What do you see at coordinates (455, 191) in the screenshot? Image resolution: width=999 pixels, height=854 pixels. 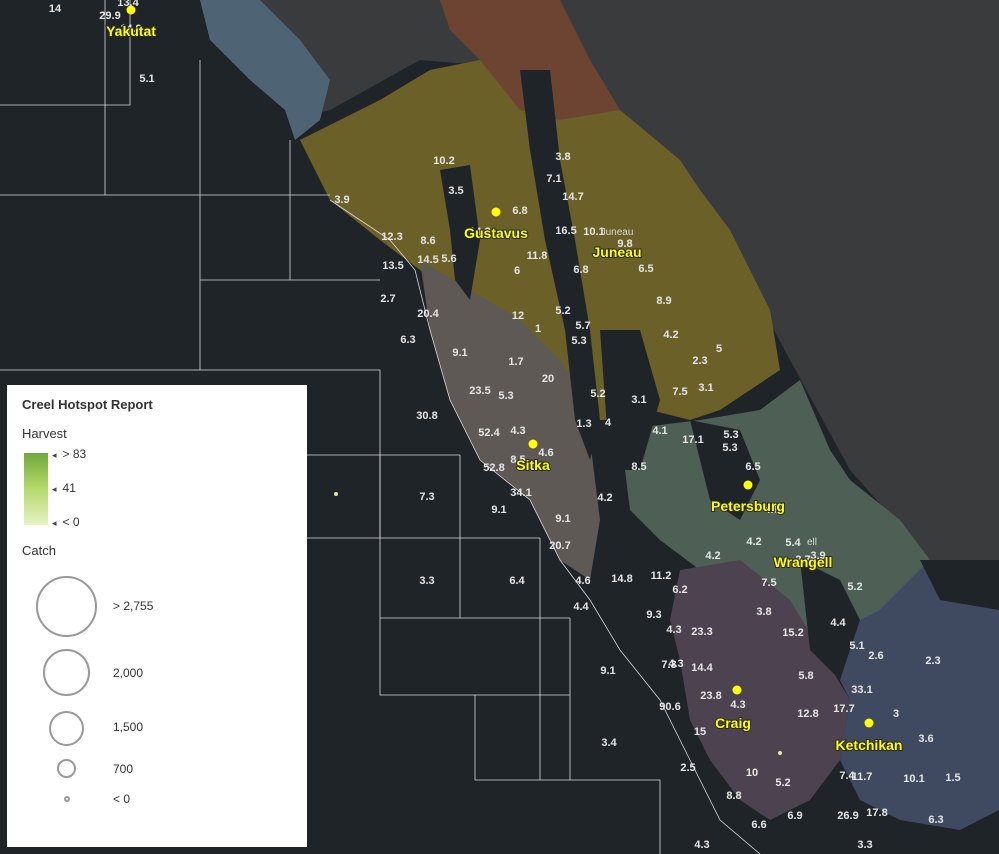 I see `area-value-label: 3.5` at bounding box center [455, 191].